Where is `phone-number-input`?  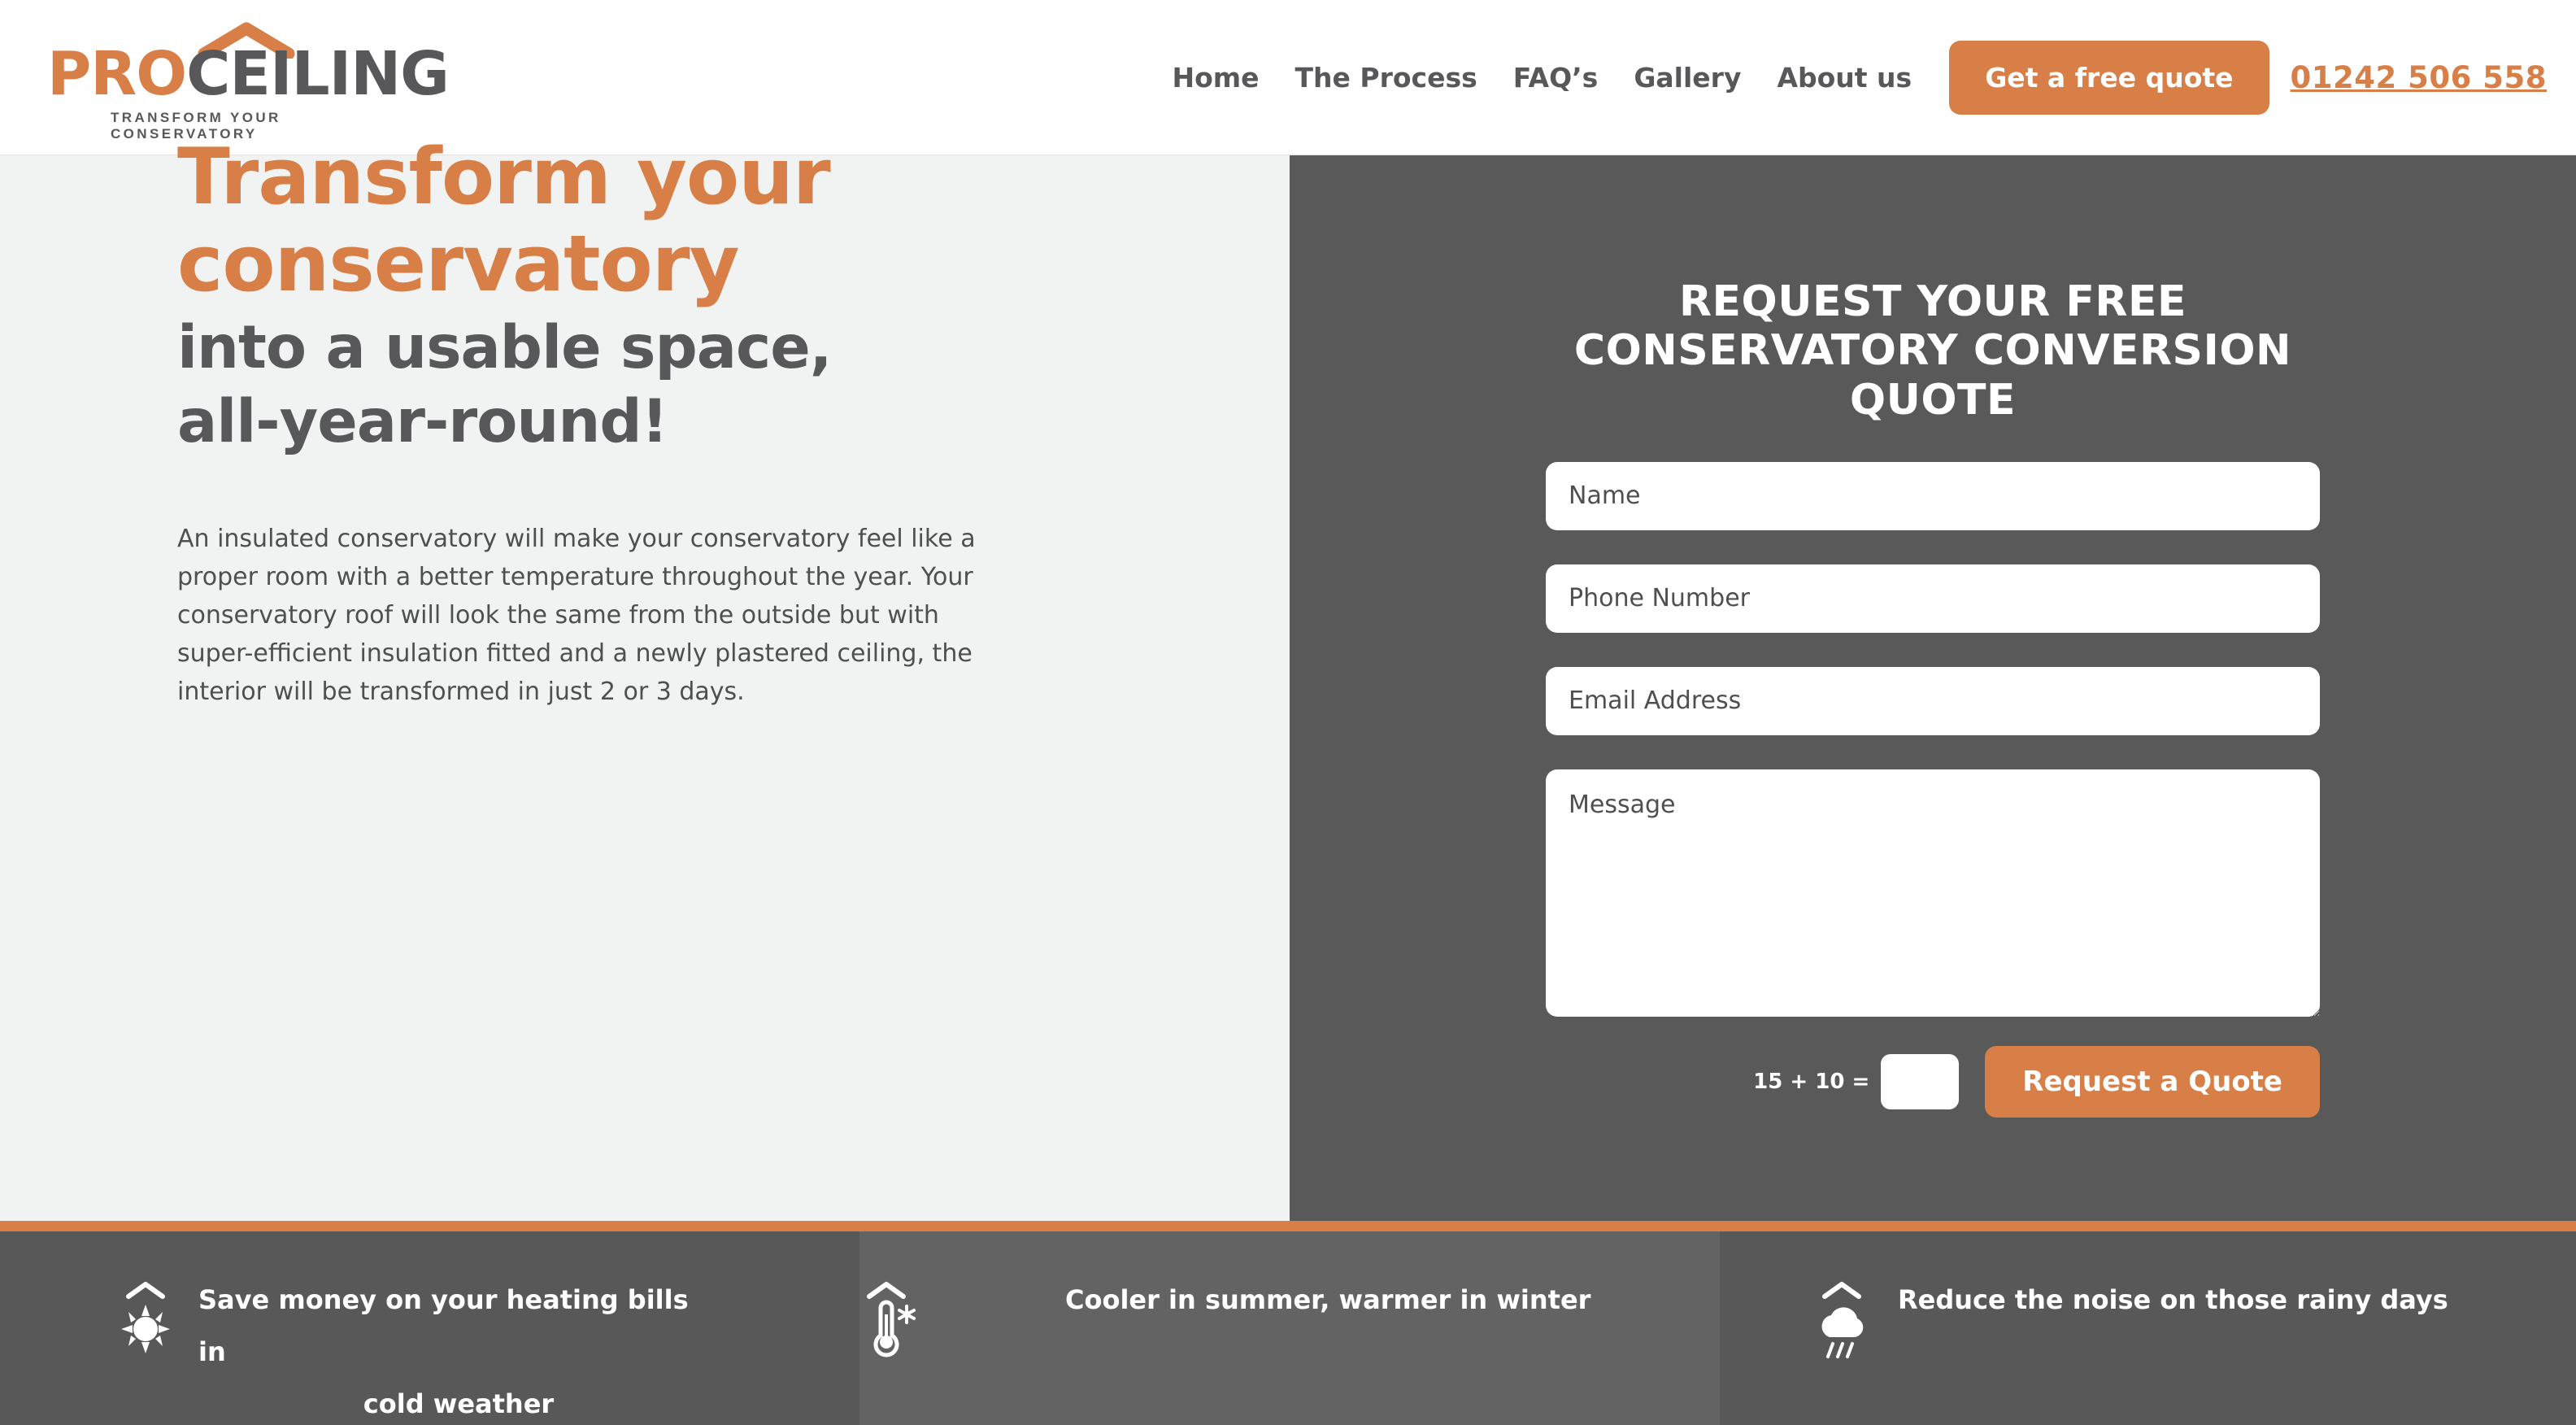
phone-number-input is located at coordinates (1933, 598).